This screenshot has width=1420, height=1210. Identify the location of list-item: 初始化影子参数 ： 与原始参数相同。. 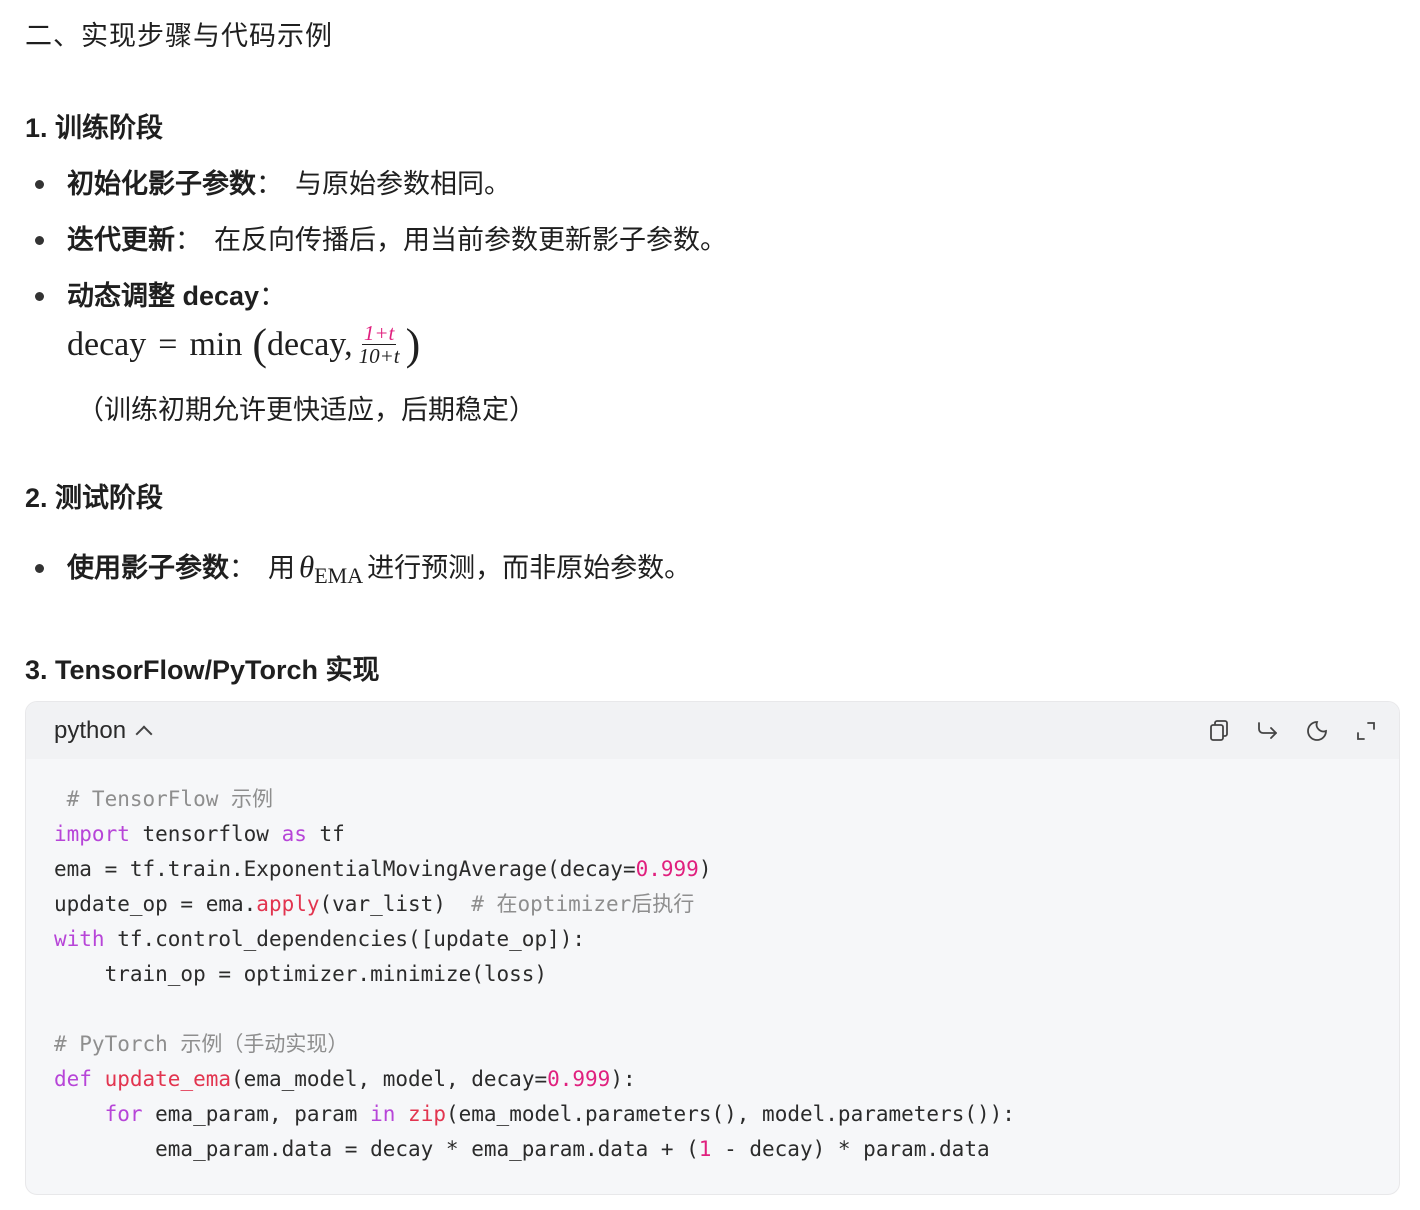
(268, 181).